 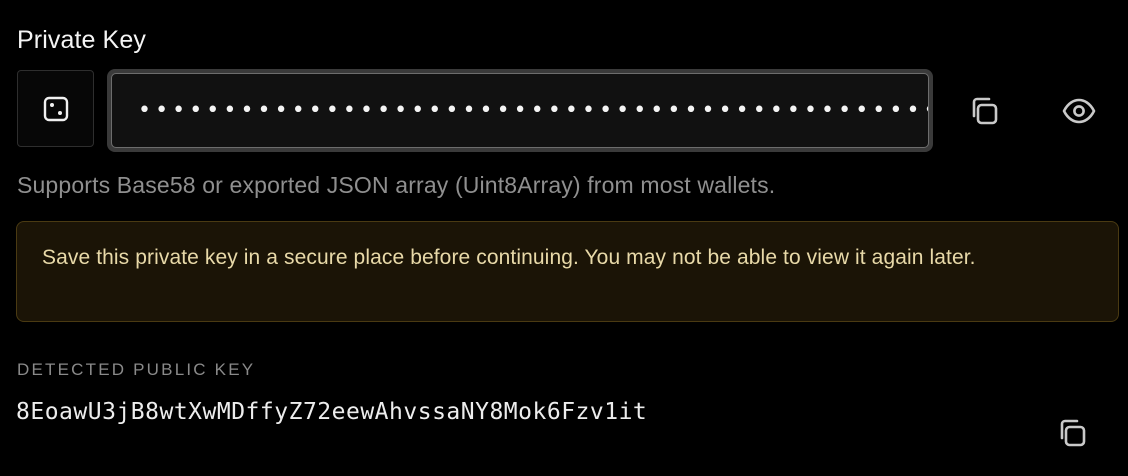 I want to click on toggle-visibility-button, so click(x=1079, y=111).